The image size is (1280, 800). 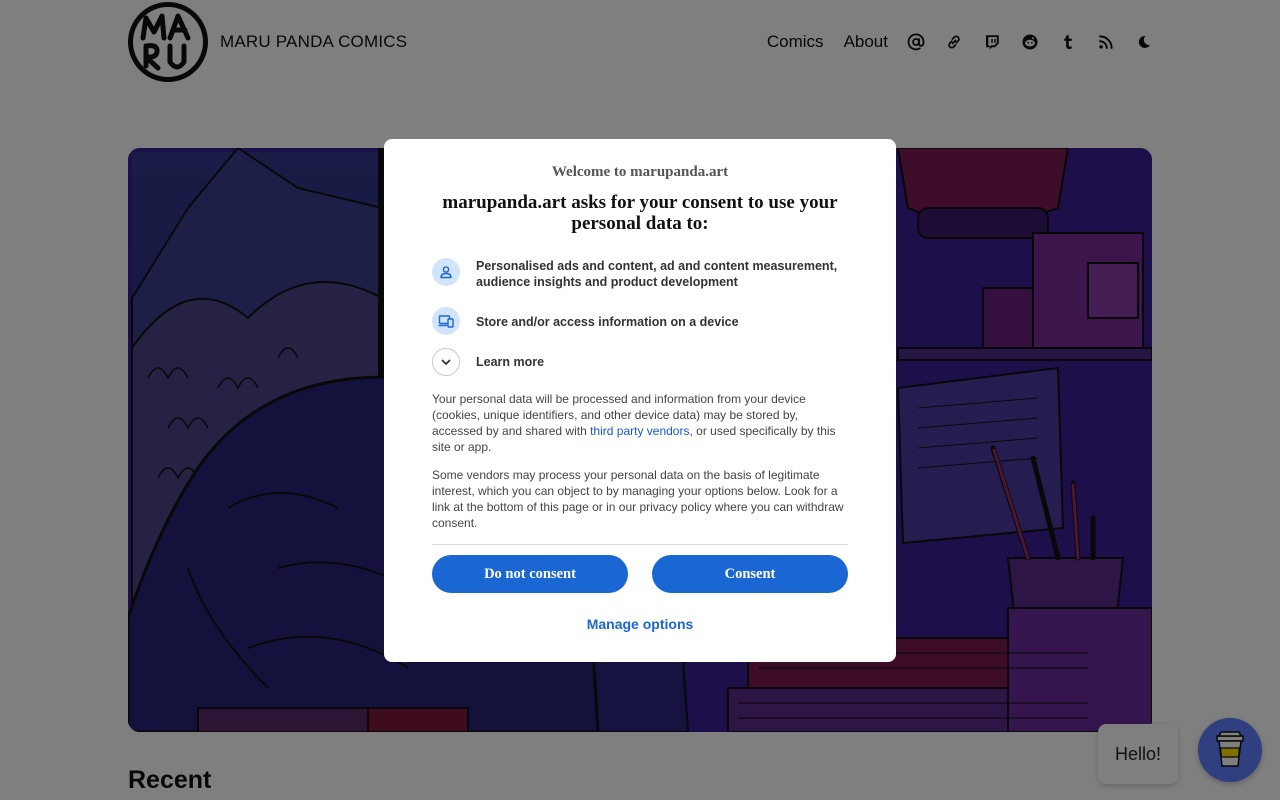 What do you see at coordinates (640, 574) in the screenshot?
I see `consent-button-row: Do not consent Consent` at bounding box center [640, 574].